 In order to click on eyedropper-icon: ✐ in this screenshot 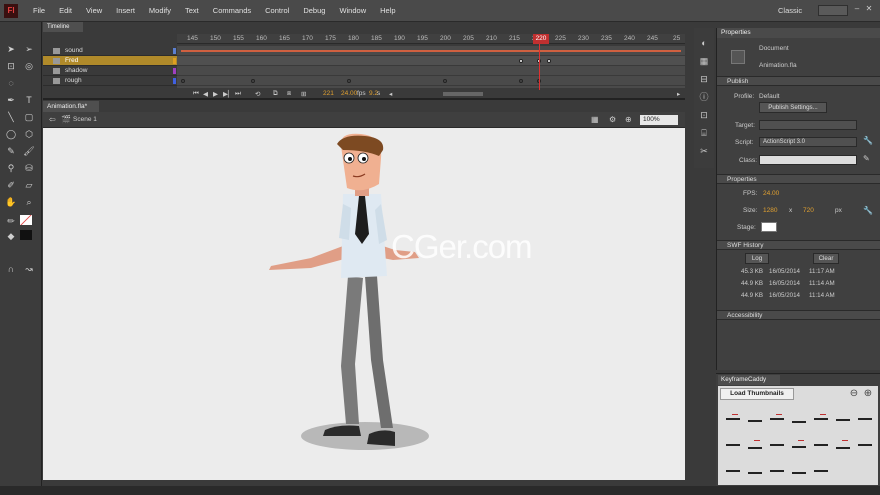, I will do `click(11, 185)`.